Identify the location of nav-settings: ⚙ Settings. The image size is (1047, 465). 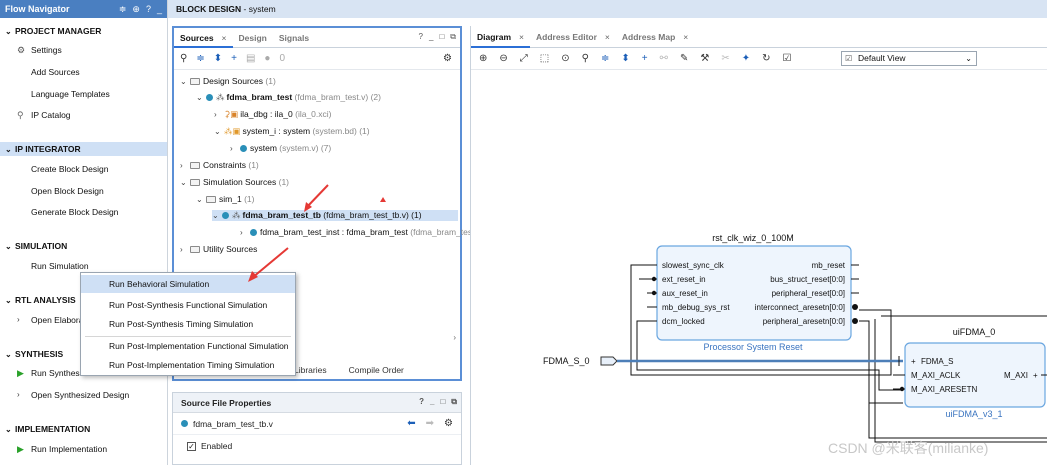
(39, 50).